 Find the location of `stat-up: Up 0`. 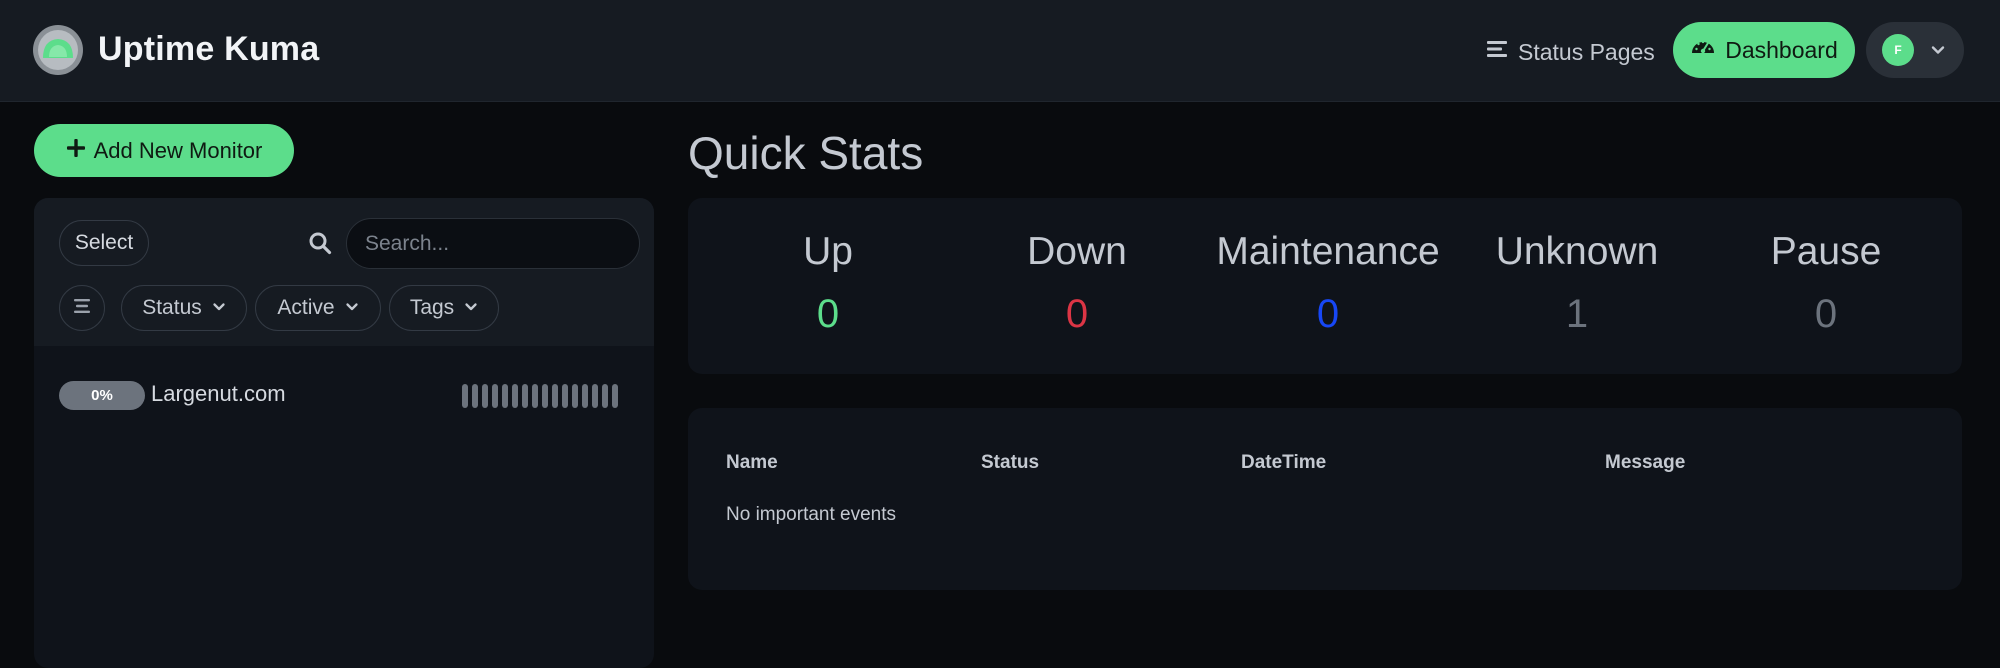

stat-up: Up 0 is located at coordinates (828, 286).